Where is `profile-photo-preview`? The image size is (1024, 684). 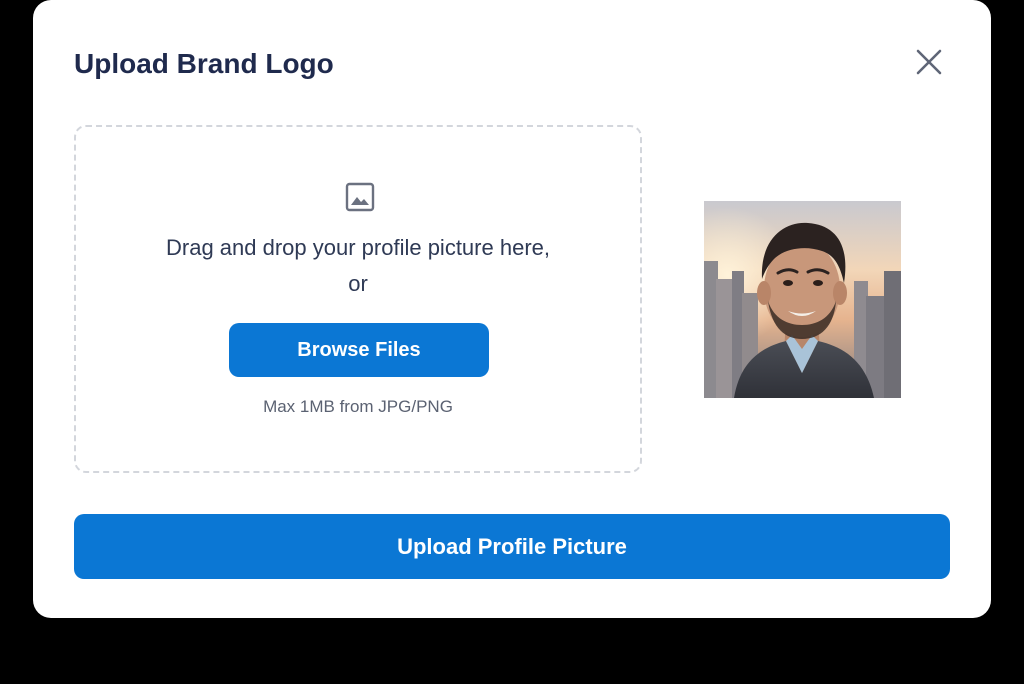
profile-photo-preview is located at coordinates (802, 299).